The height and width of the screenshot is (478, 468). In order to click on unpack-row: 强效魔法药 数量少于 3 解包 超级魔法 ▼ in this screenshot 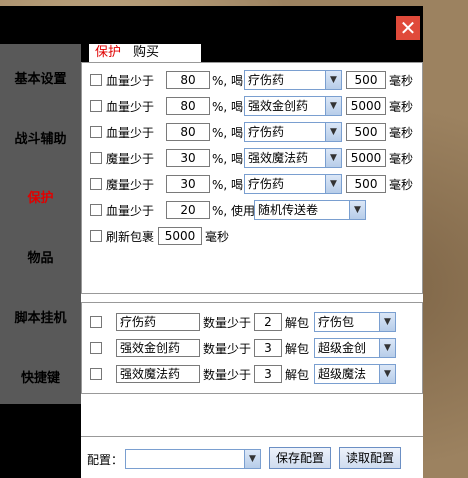, I will do `click(243, 374)`.